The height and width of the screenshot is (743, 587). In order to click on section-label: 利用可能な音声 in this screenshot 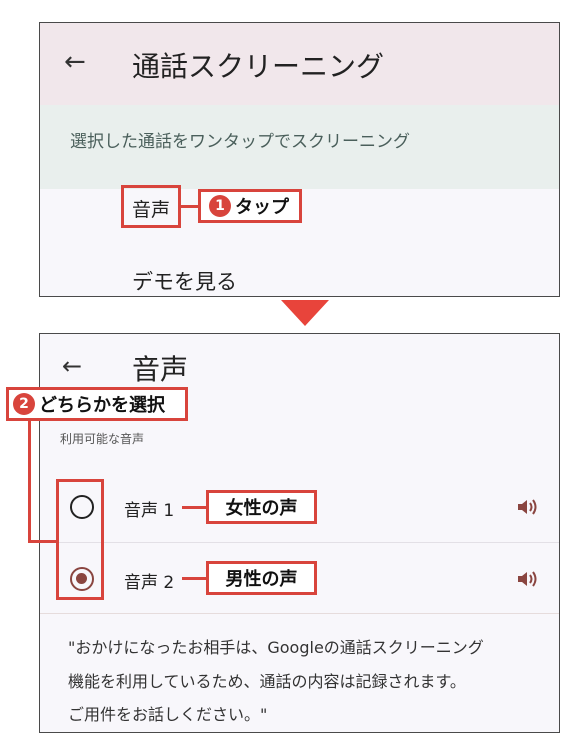, I will do `click(102, 439)`.